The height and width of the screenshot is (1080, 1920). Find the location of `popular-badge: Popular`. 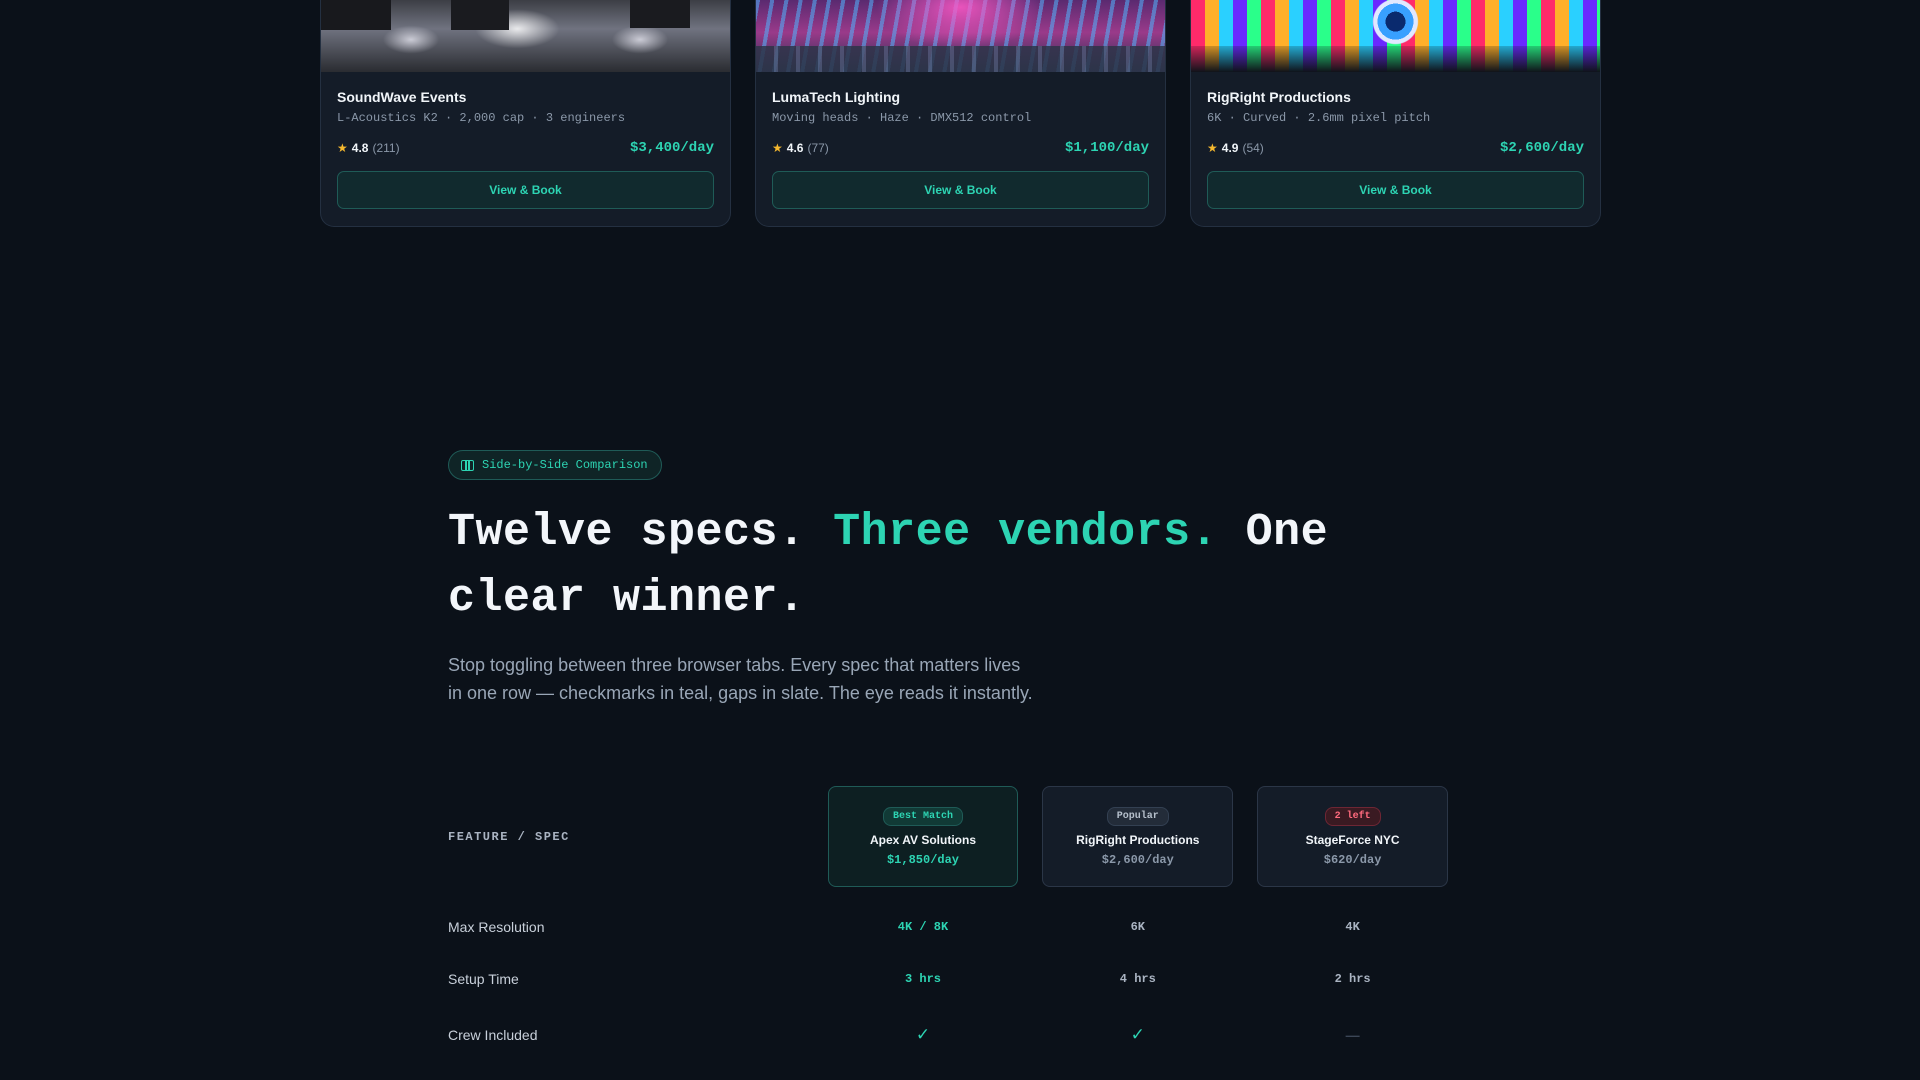

popular-badge: Popular is located at coordinates (1137, 816).